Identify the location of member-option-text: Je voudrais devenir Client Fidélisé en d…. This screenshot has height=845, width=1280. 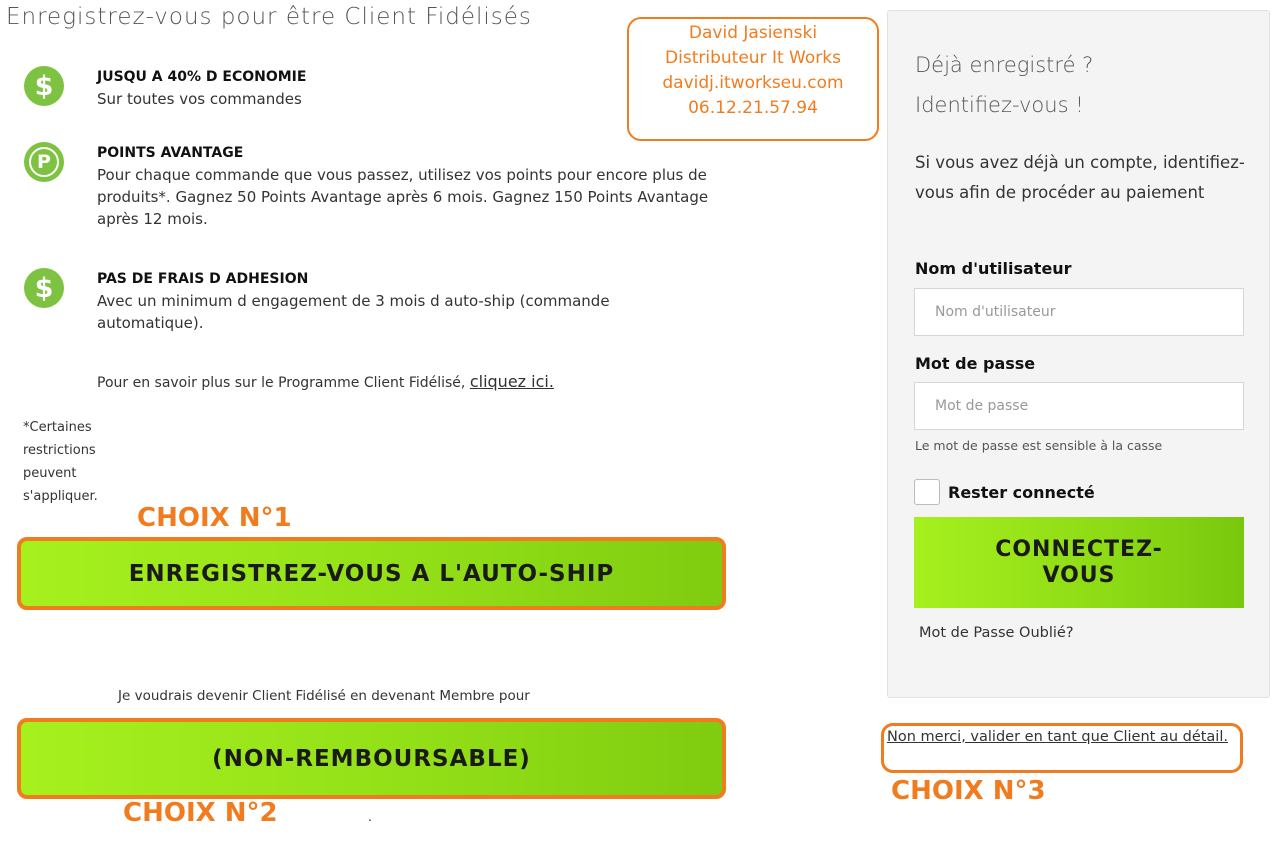
(324, 696).